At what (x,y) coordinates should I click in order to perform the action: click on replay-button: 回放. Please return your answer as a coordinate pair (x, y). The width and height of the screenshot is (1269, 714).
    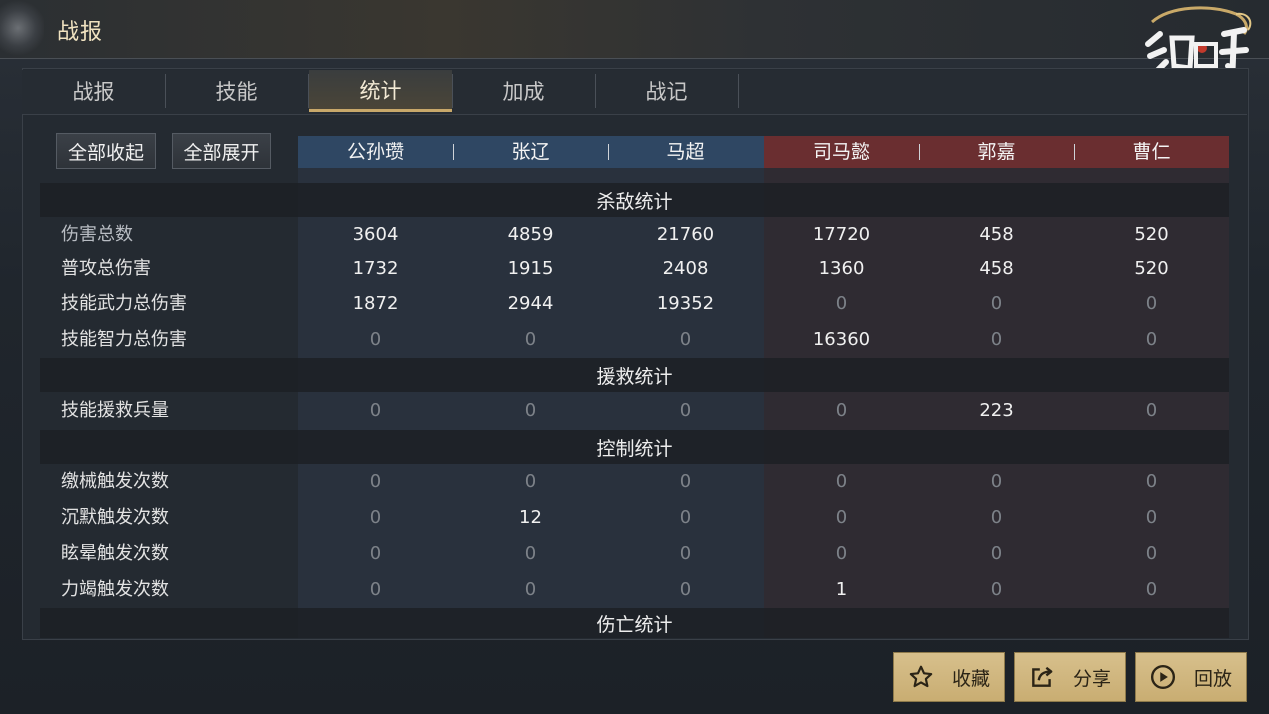
    Looking at the image, I should click on (1191, 677).